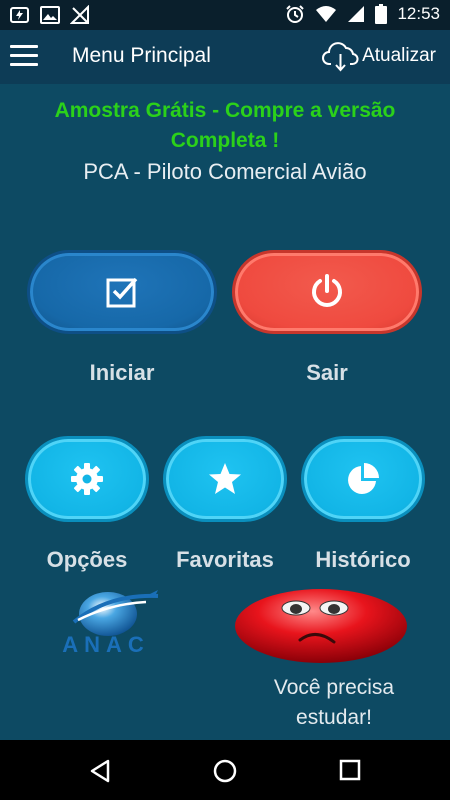 This screenshot has height=800, width=450. I want to click on status-bar: 12:53, so click(225, 15).